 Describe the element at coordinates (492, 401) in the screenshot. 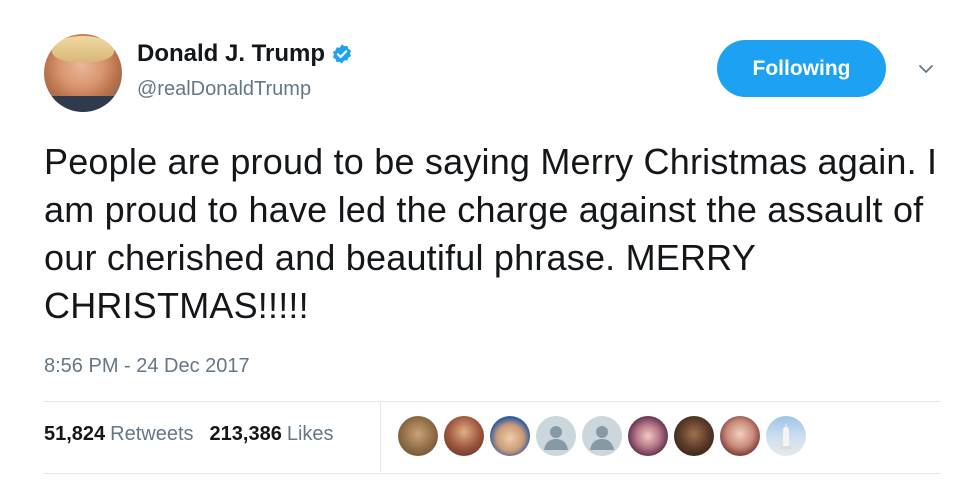

I see `divider-top` at that location.